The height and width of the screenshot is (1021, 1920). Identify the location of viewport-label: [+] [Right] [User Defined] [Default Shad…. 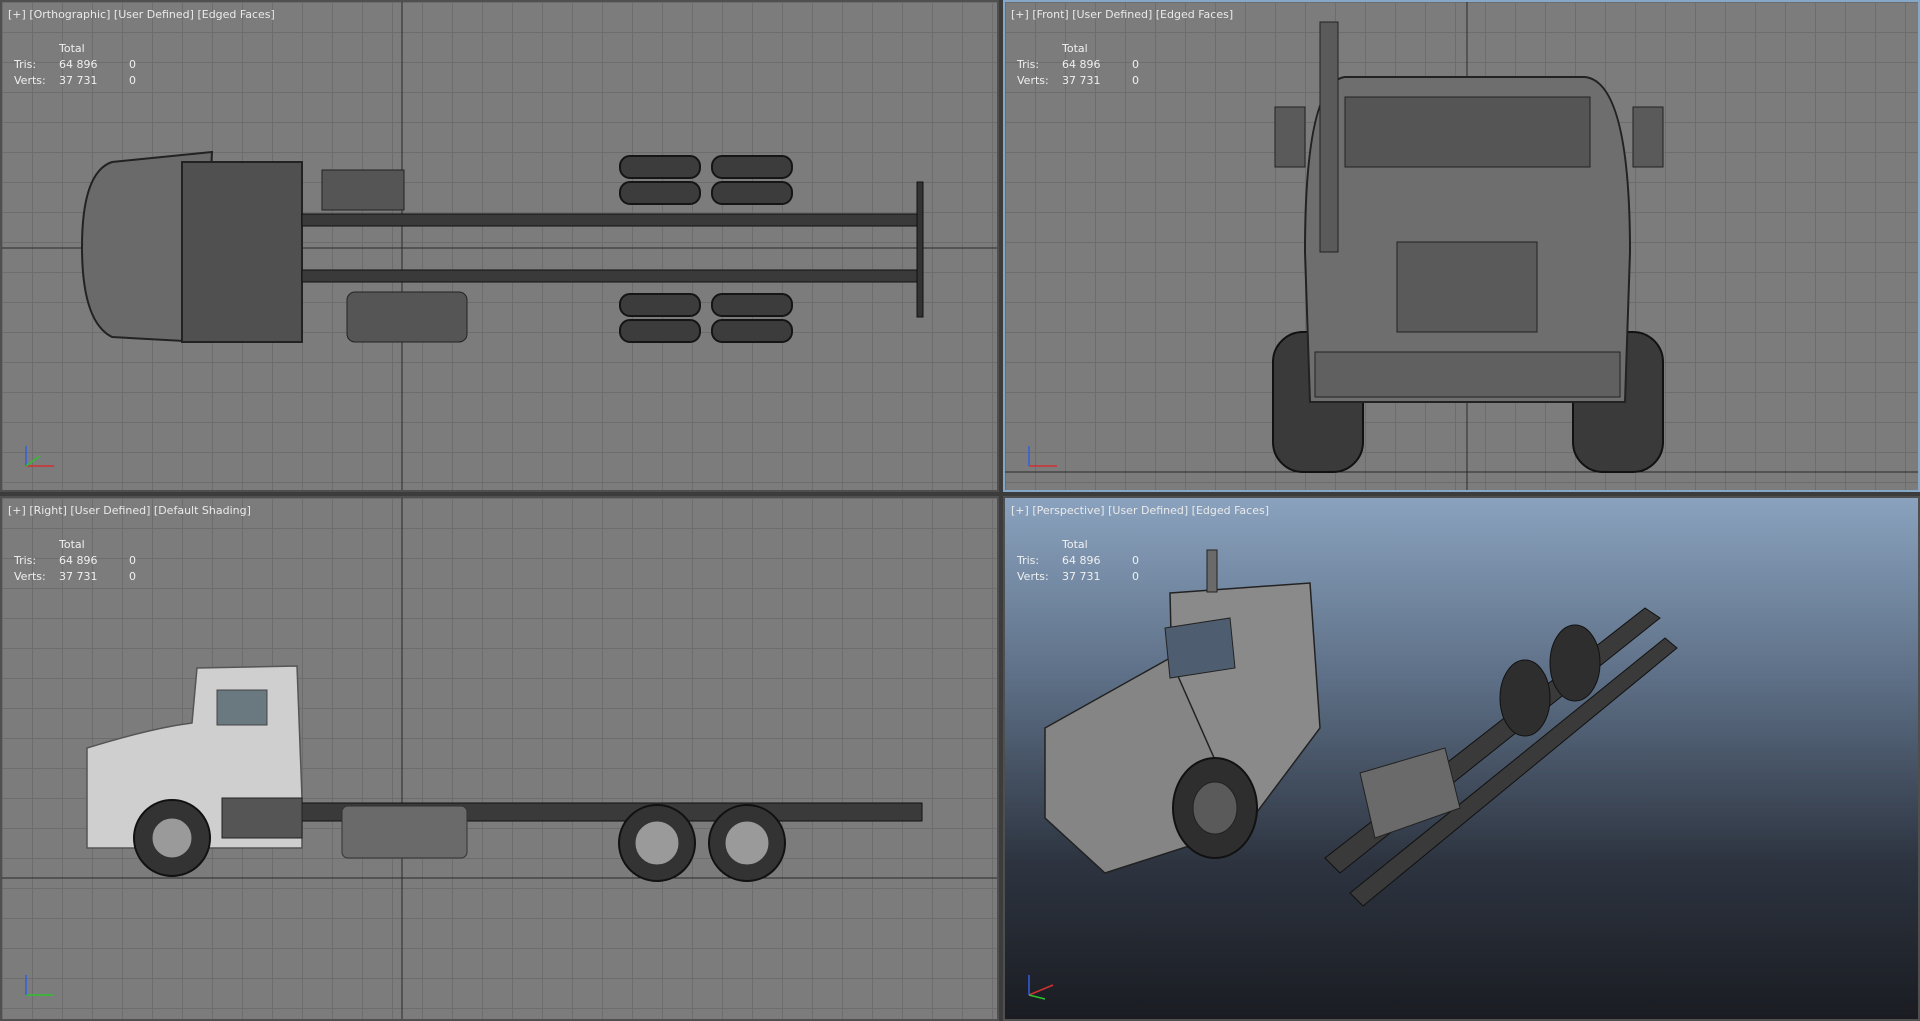
(129, 510).